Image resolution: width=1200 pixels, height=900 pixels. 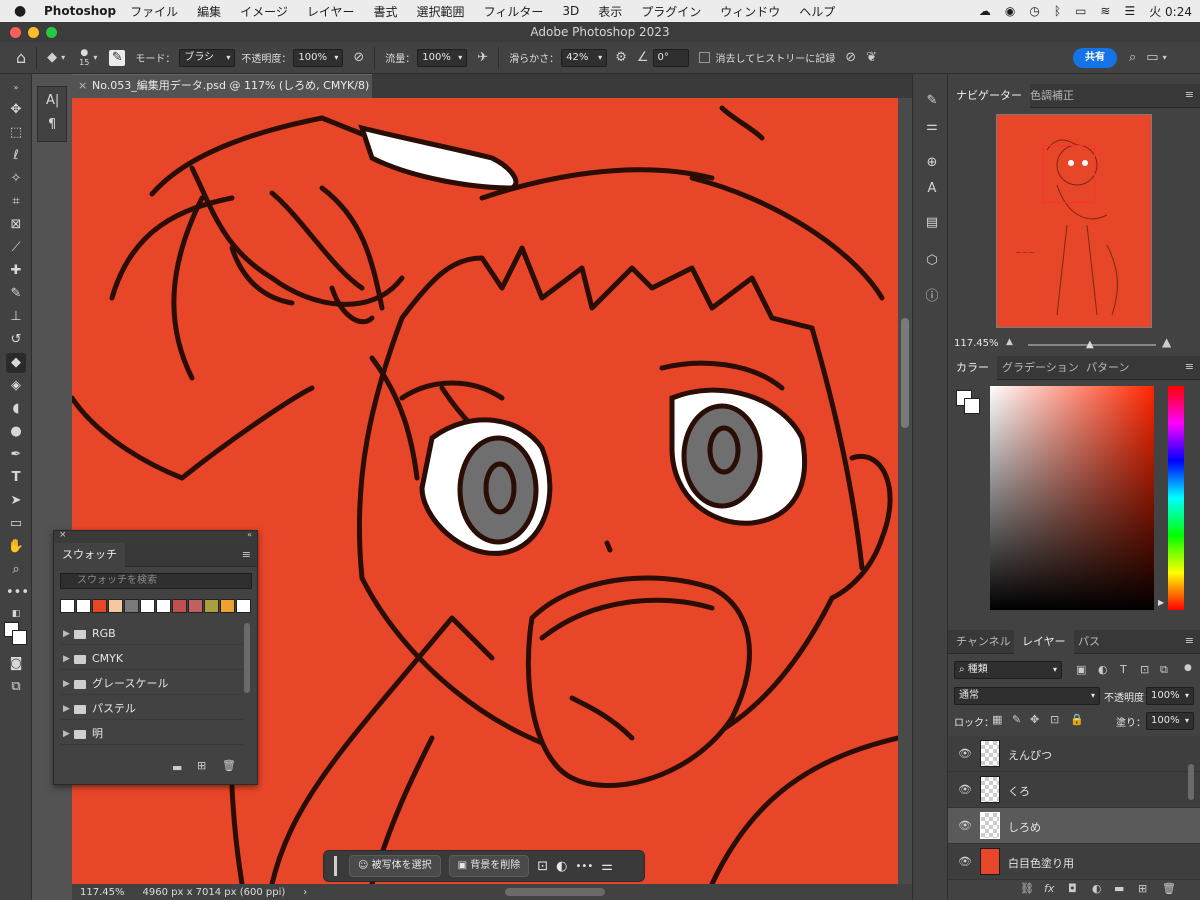 I want to click on tab-gradients: グラデーション, so click(x=1040, y=368).